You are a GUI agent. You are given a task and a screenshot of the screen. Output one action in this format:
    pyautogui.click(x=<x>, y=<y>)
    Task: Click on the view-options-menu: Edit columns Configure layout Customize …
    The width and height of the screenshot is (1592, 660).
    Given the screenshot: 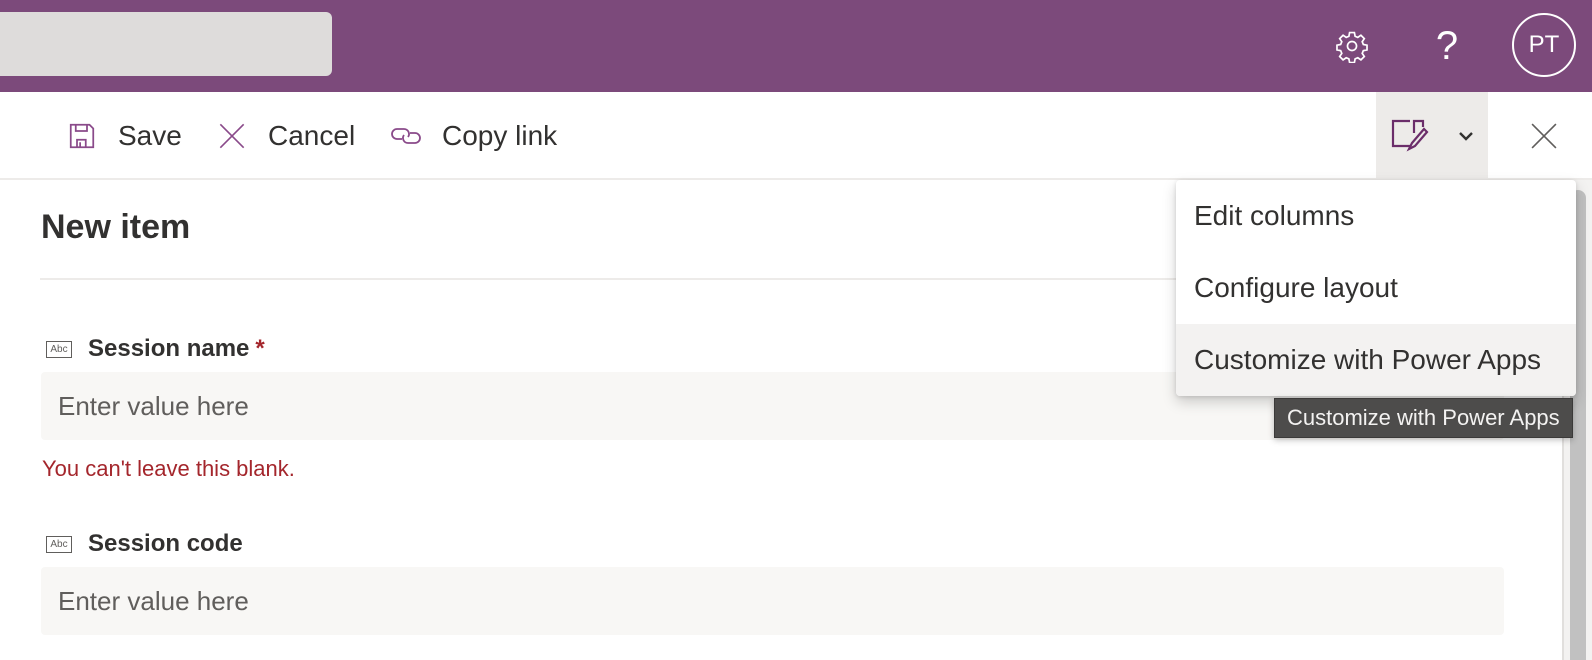 What is the action you would take?
    pyautogui.click(x=1376, y=288)
    